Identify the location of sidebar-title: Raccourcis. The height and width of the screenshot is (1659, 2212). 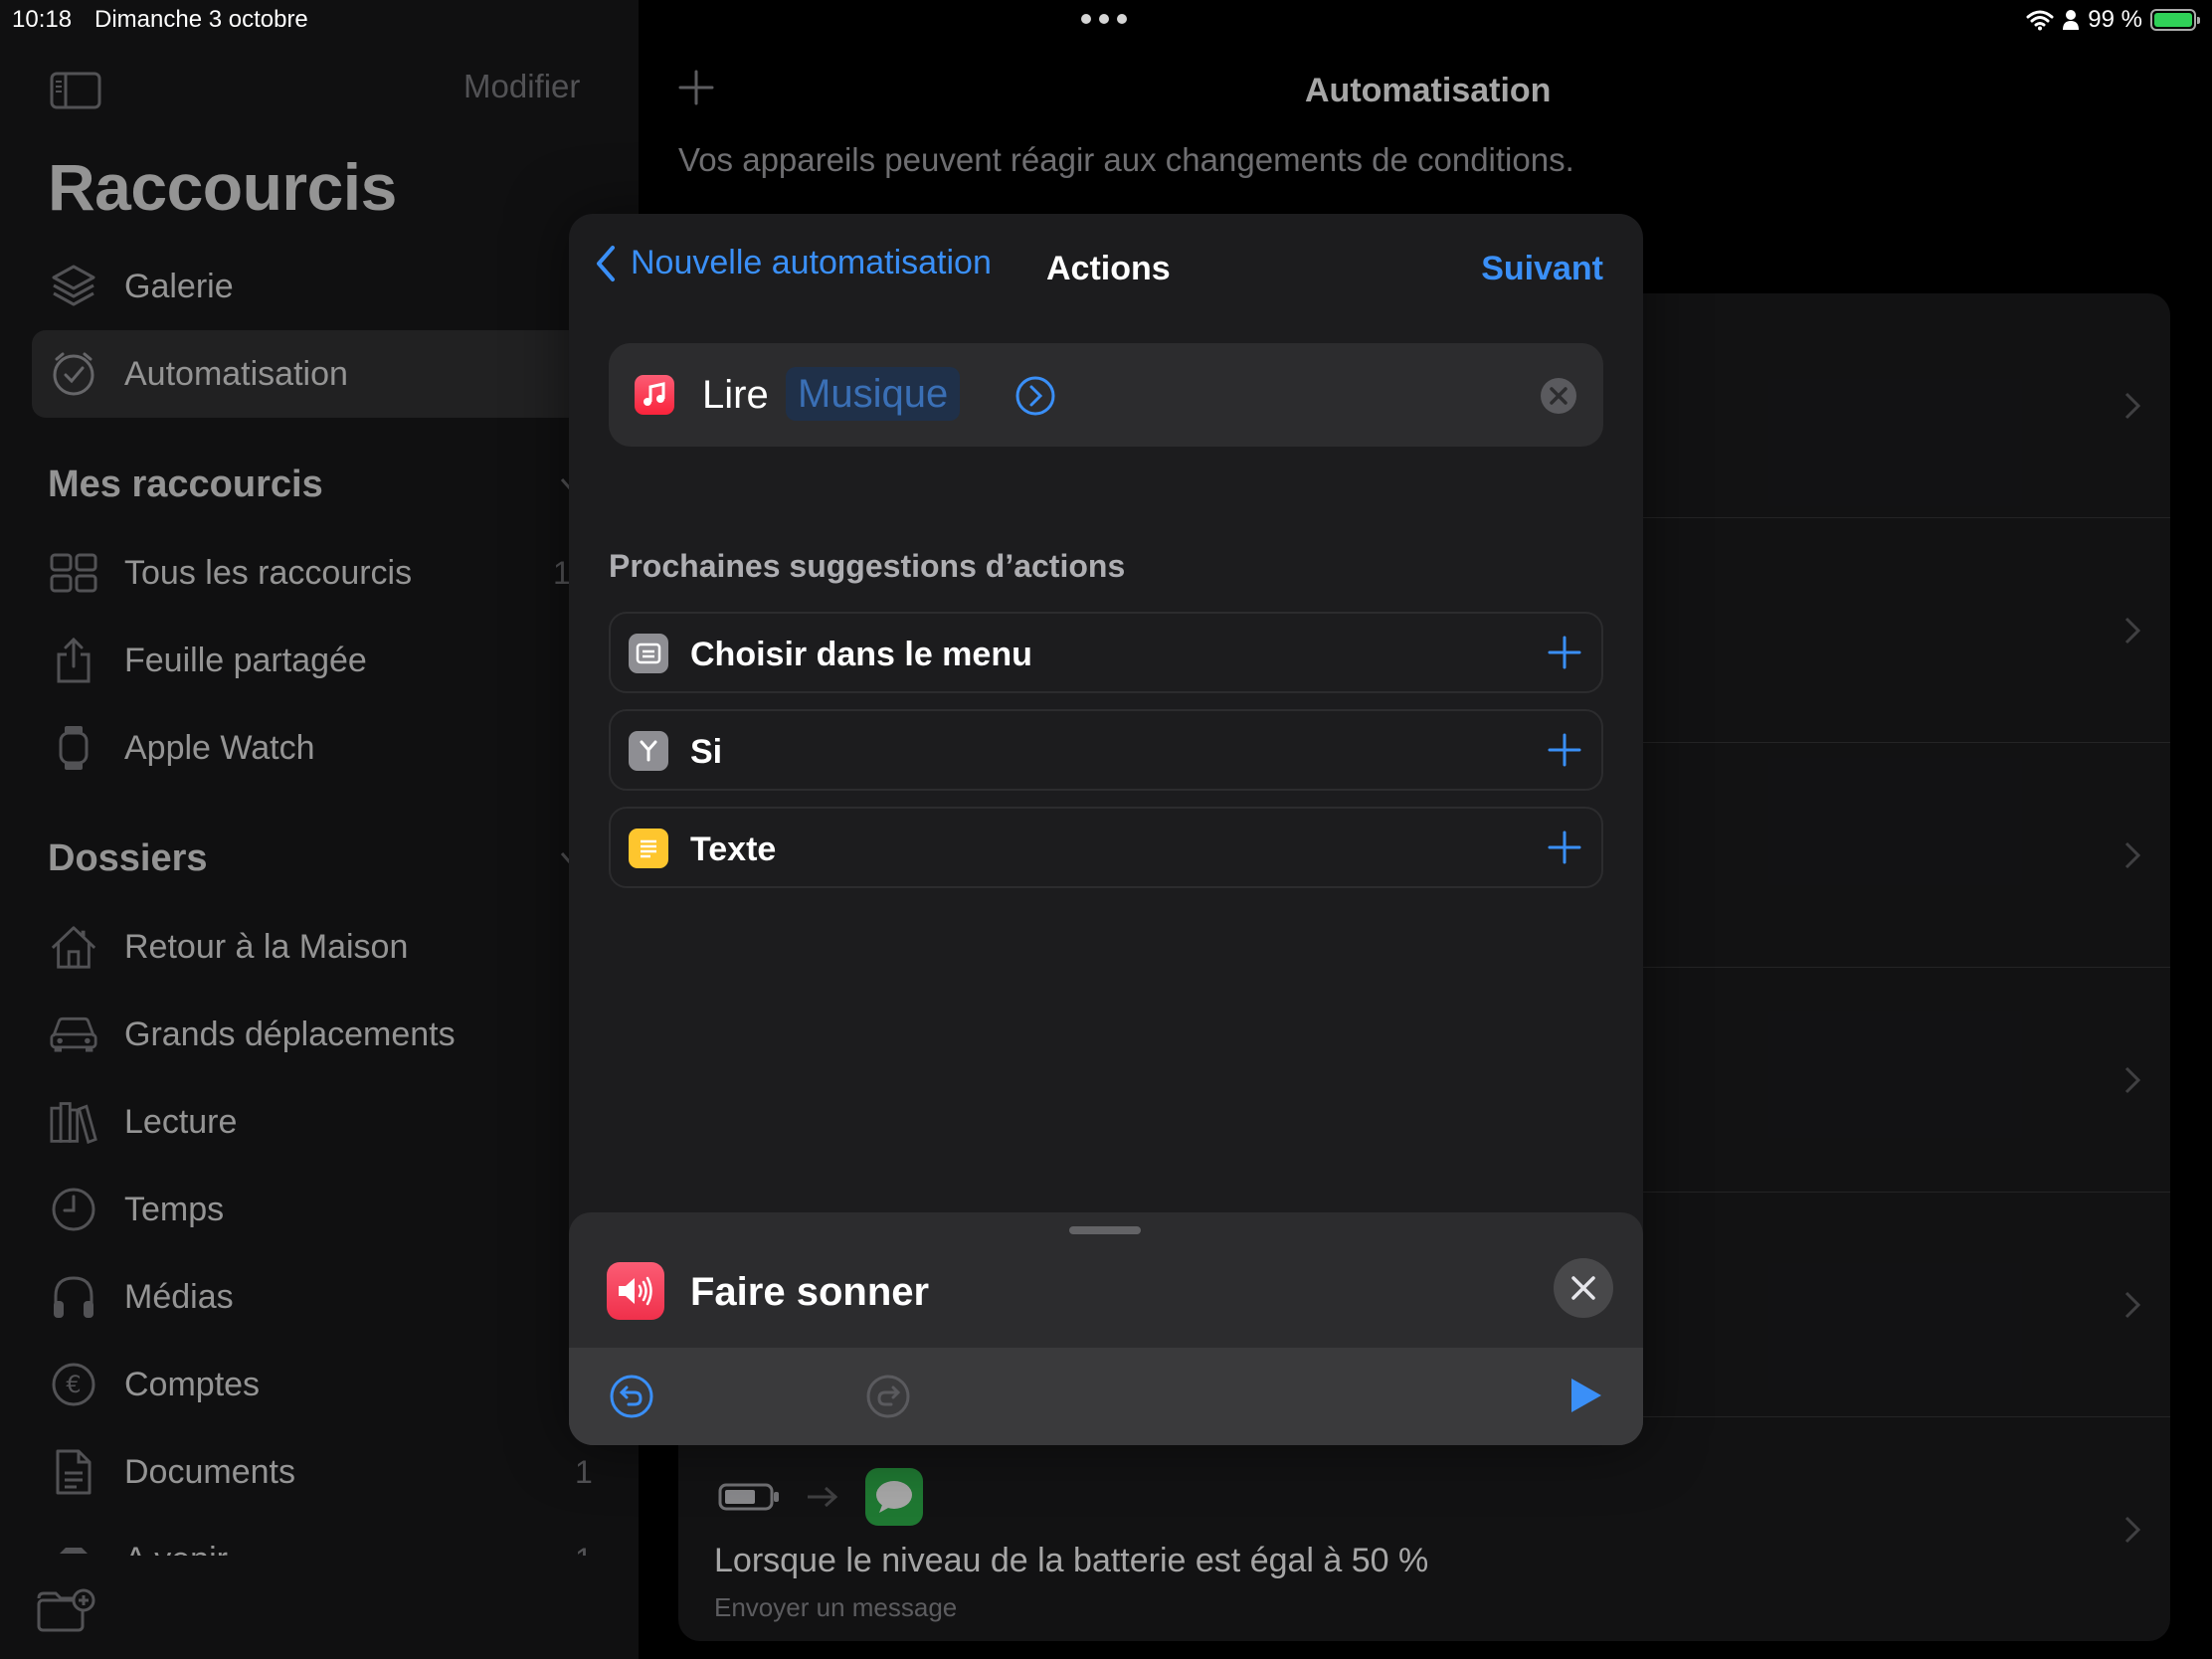
(222, 187).